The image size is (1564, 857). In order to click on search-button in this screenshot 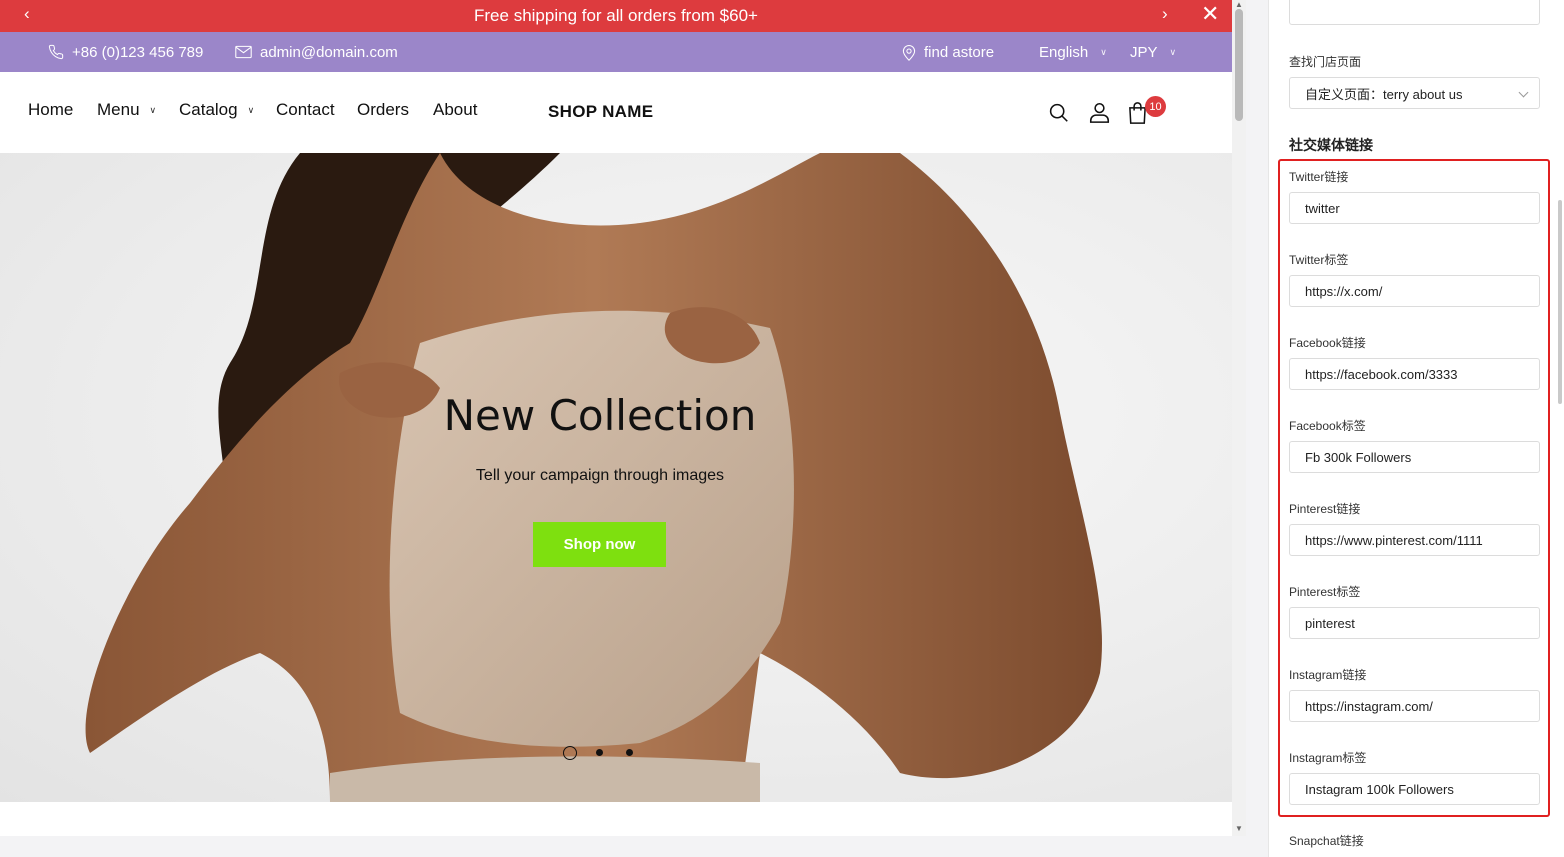, I will do `click(1058, 115)`.